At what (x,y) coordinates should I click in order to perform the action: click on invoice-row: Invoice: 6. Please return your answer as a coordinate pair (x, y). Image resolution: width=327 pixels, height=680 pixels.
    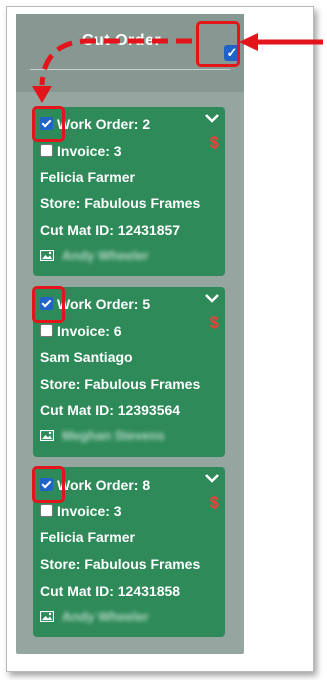
    Looking at the image, I should click on (81, 331).